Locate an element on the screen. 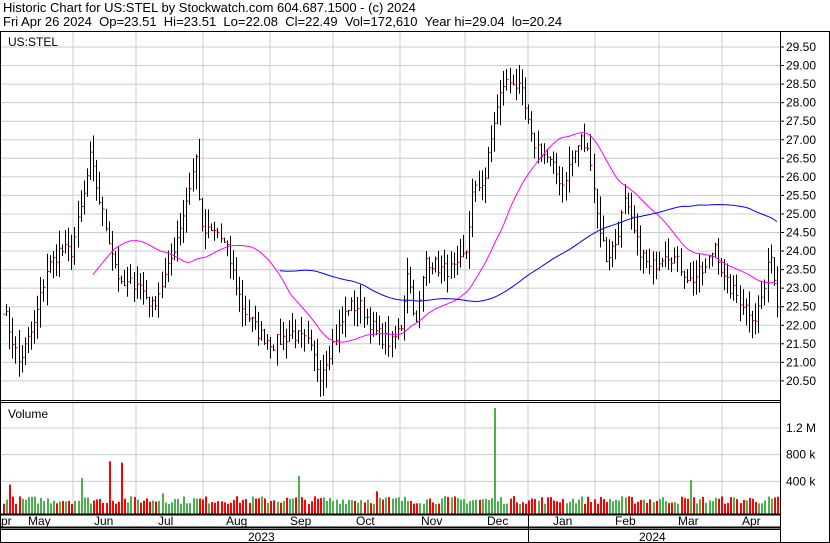  price-tick-label: 29.00 is located at coordinates (801, 66).